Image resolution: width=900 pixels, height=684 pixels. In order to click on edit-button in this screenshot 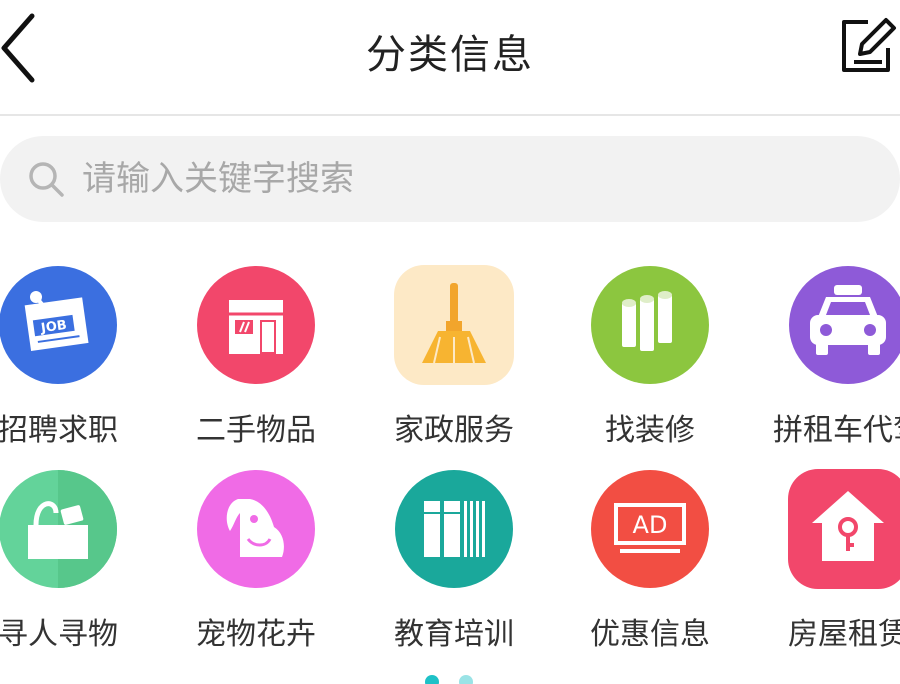, I will do `click(868, 46)`.